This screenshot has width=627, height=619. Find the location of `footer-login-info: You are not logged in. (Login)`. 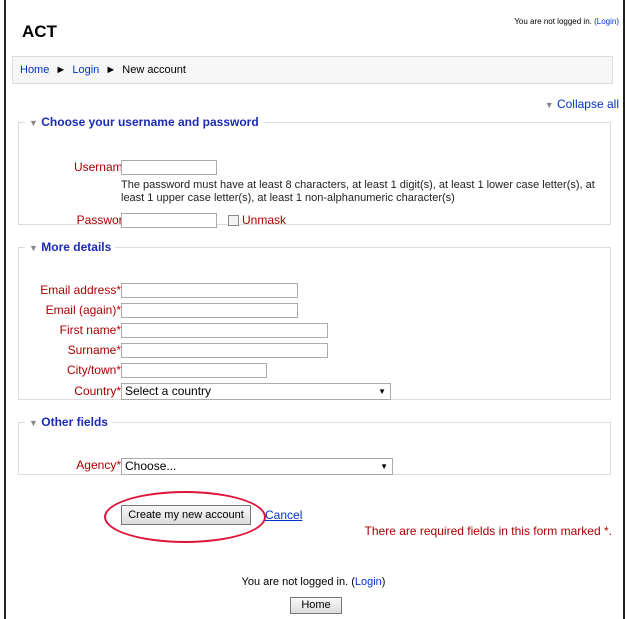

footer-login-info: You are not logged in. (Login) is located at coordinates (313, 582).